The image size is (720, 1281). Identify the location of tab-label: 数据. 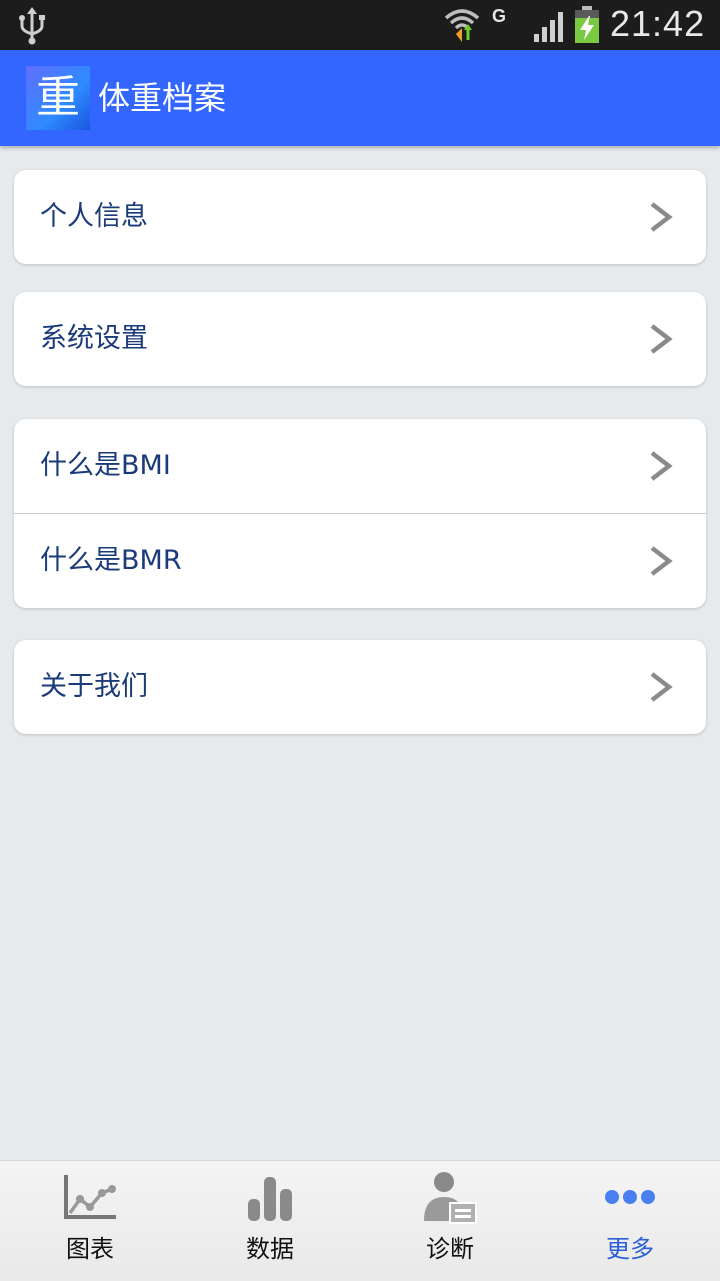
(270, 1249).